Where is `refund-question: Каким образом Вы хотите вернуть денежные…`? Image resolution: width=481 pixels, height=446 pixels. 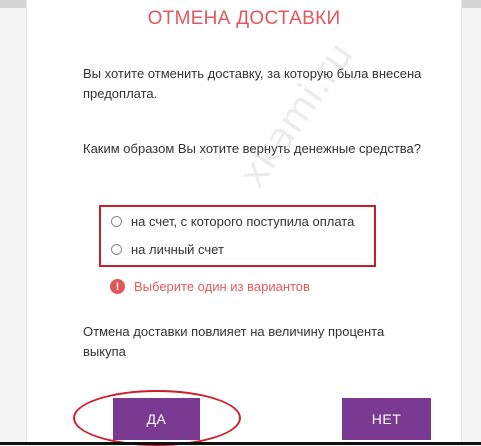
refund-question: Каким образом Вы хотите вернуть денежные… is located at coordinates (252, 148).